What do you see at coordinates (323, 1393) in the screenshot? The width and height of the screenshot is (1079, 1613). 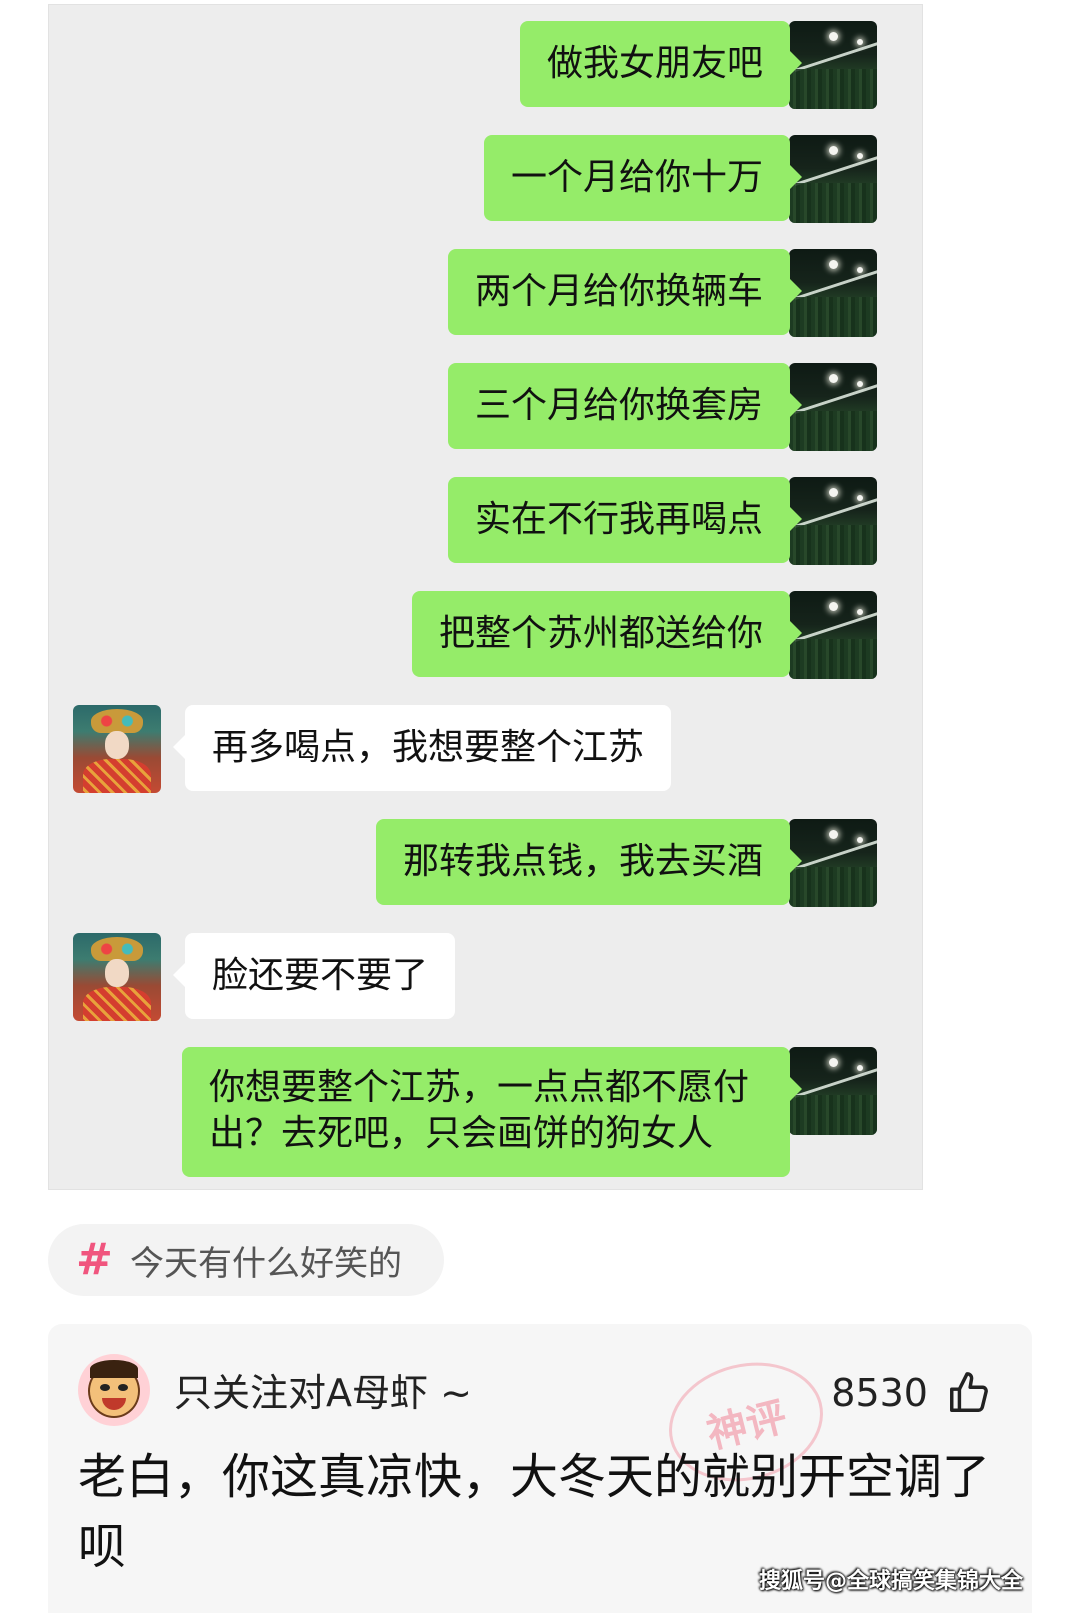 I see `commenter-username: 只关注对A母虾 ~` at bounding box center [323, 1393].